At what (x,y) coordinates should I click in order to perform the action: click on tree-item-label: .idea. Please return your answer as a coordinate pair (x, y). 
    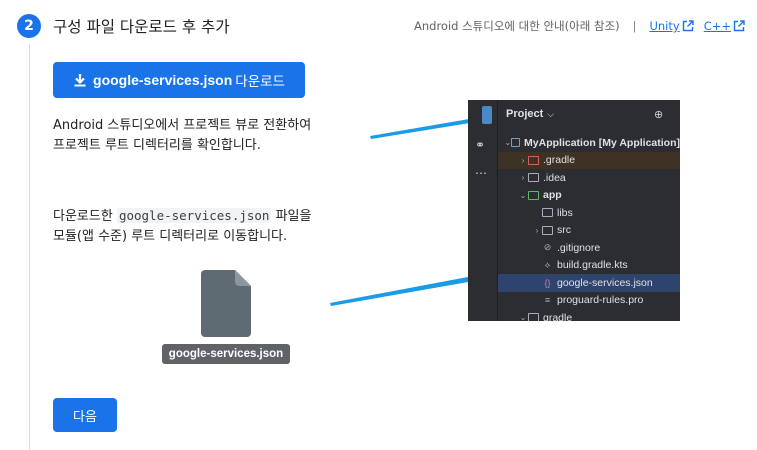
    Looking at the image, I should click on (554, 177).